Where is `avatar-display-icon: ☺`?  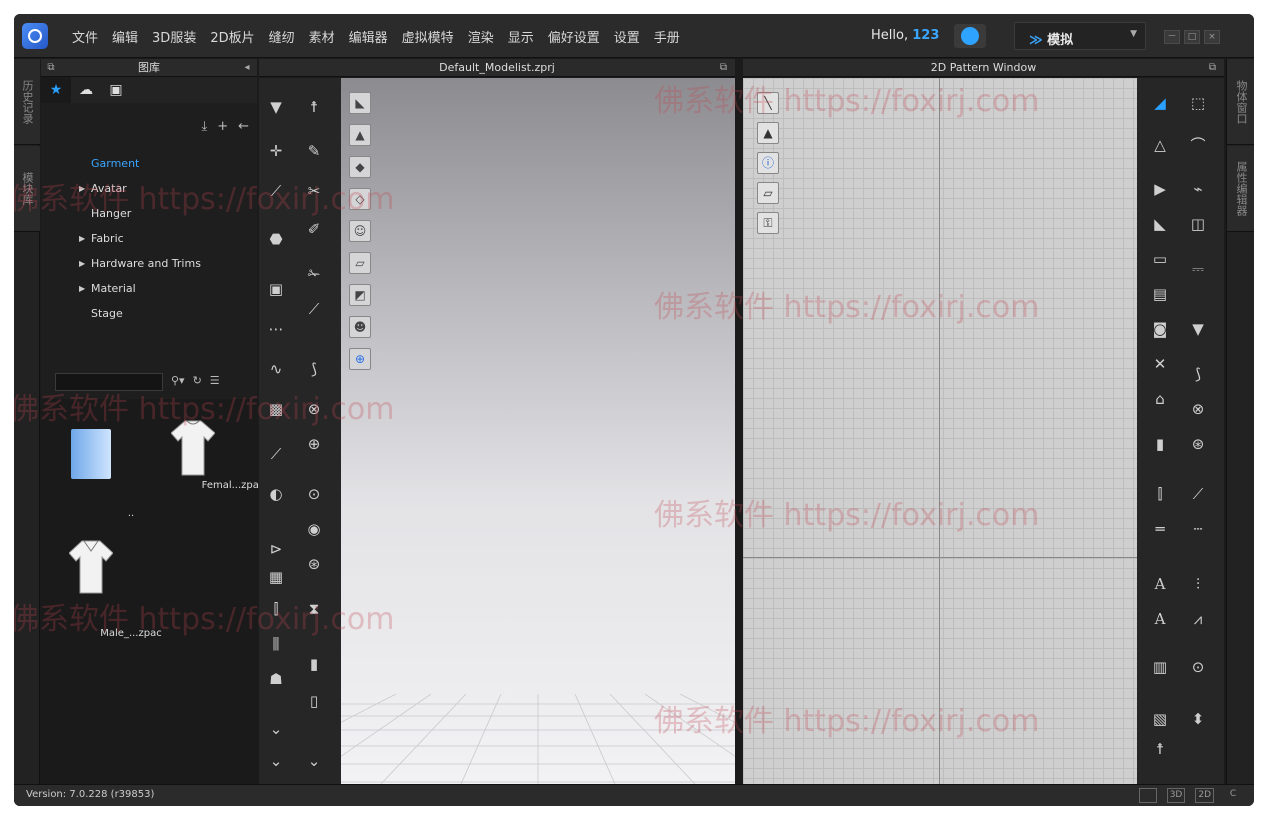
avatar-display-icon: ☺ is located at coordinates (360, 231).